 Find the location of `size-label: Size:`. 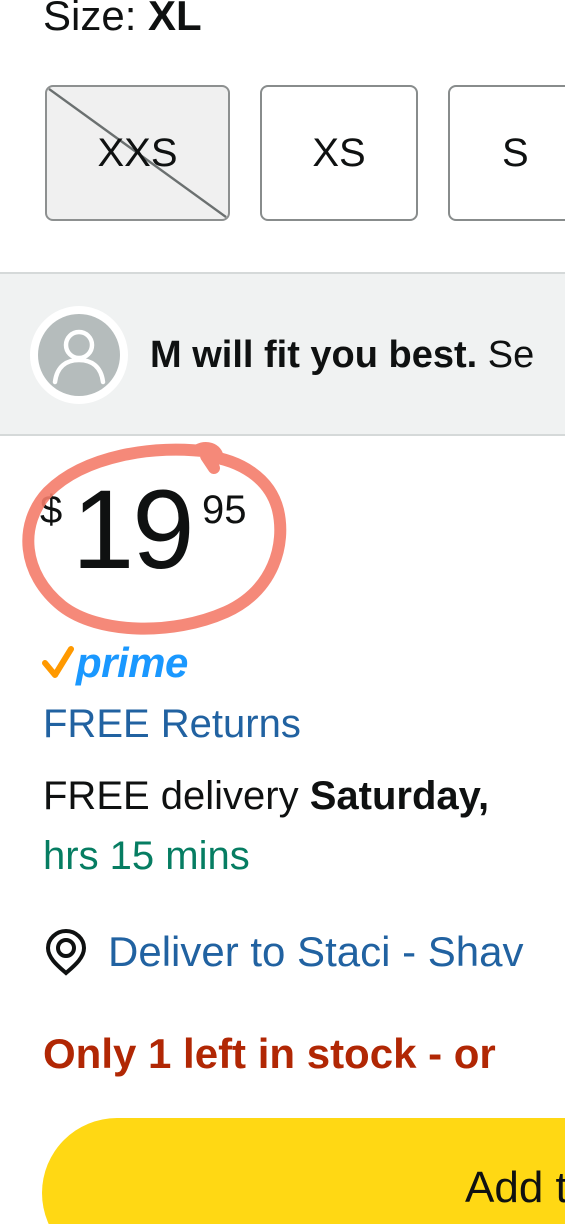

size-label: Size: is located at coordinates (96, 19).